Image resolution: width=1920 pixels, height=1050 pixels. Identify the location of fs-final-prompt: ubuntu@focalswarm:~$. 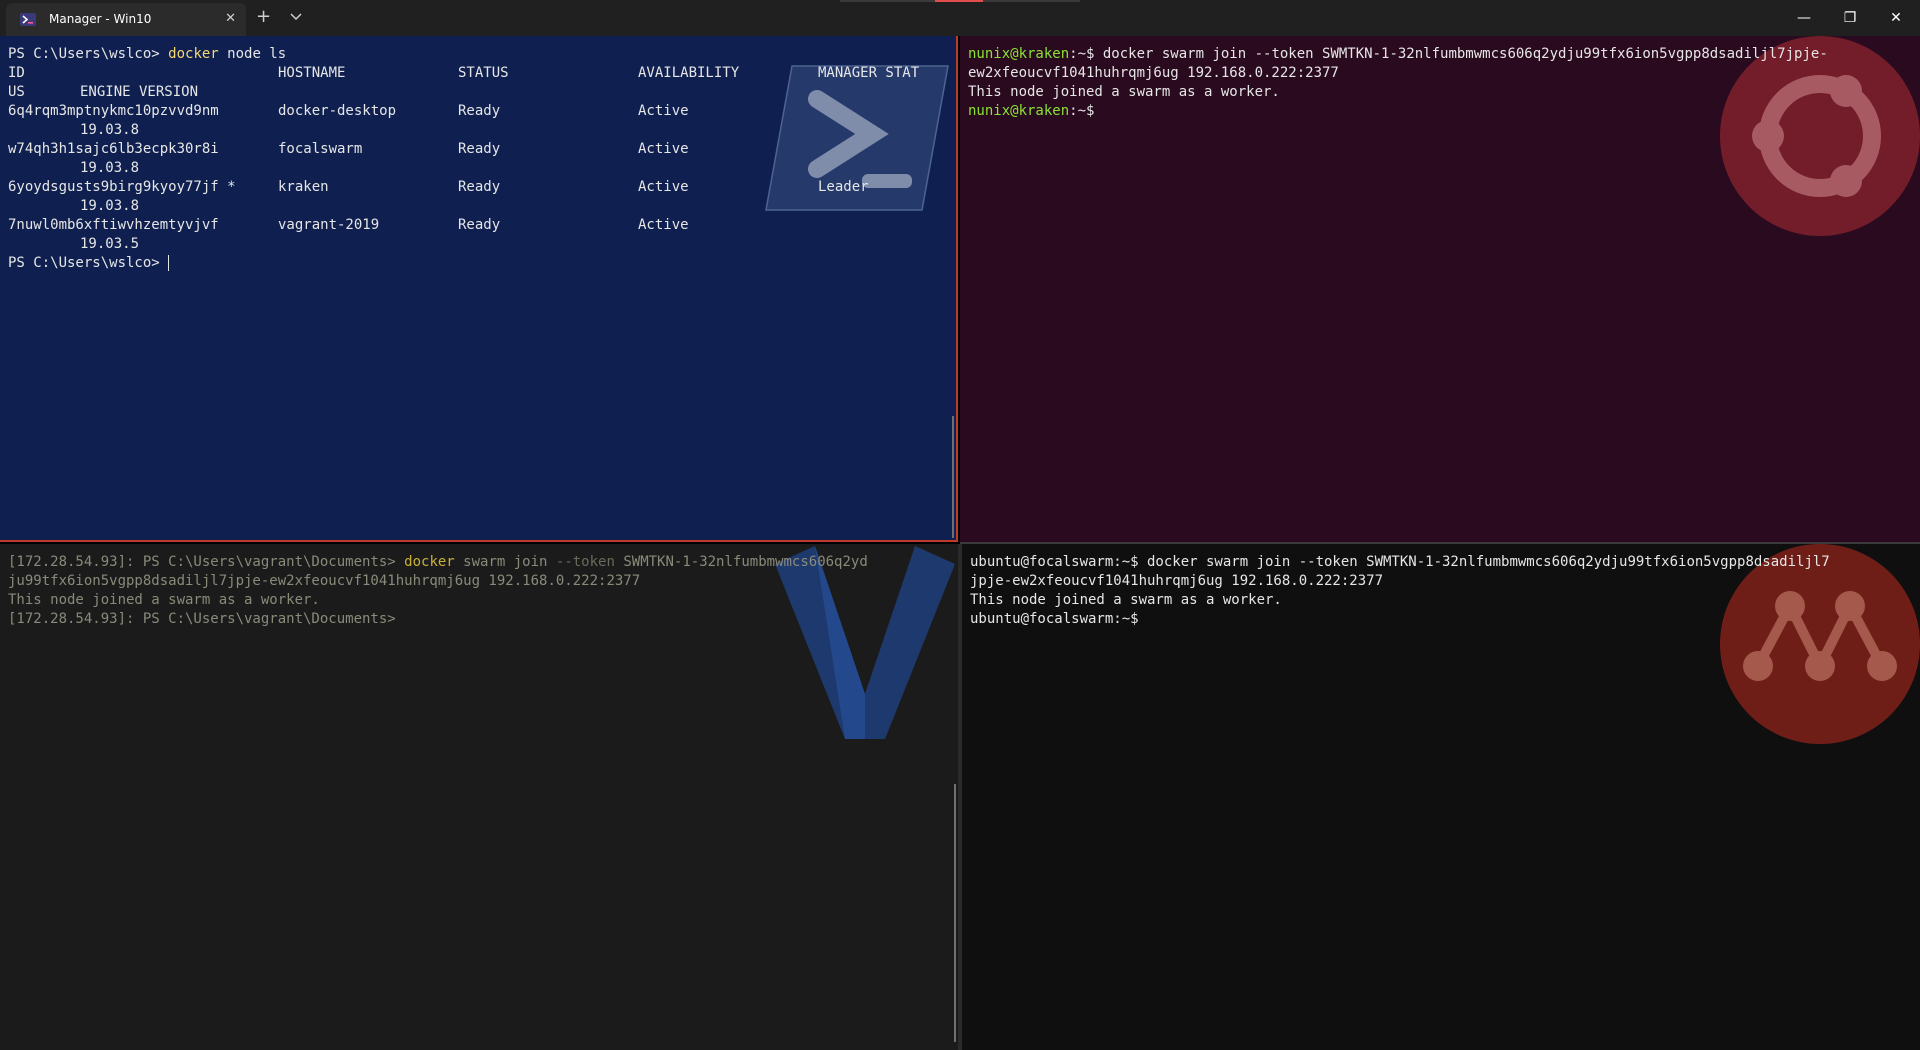
(1054, 619).